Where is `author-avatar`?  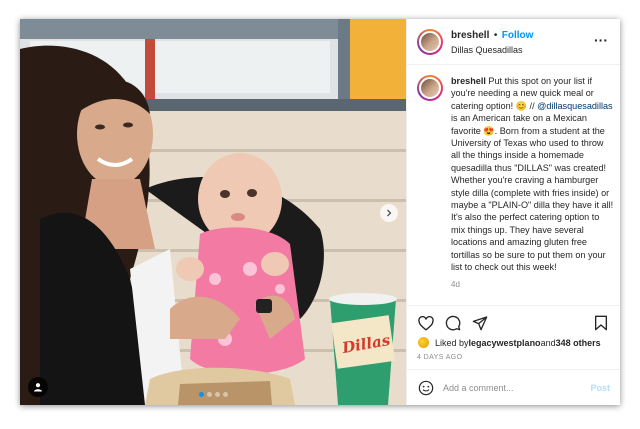 author-avatar is located at coordinates (430, 41).